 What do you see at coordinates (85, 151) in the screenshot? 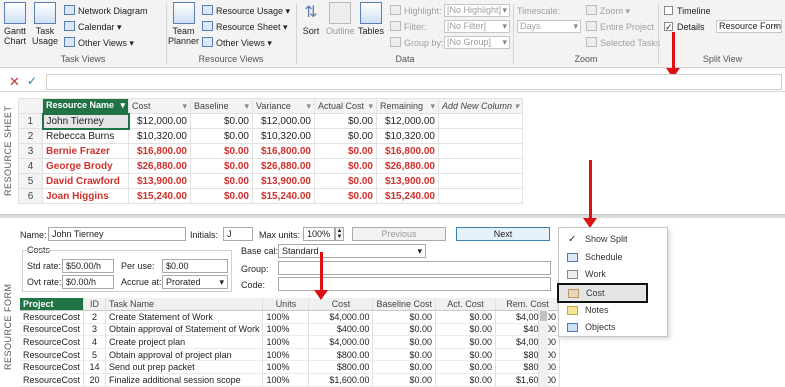
I see `table-cell: Bernie Frazer` at bounding box center [85, 151].